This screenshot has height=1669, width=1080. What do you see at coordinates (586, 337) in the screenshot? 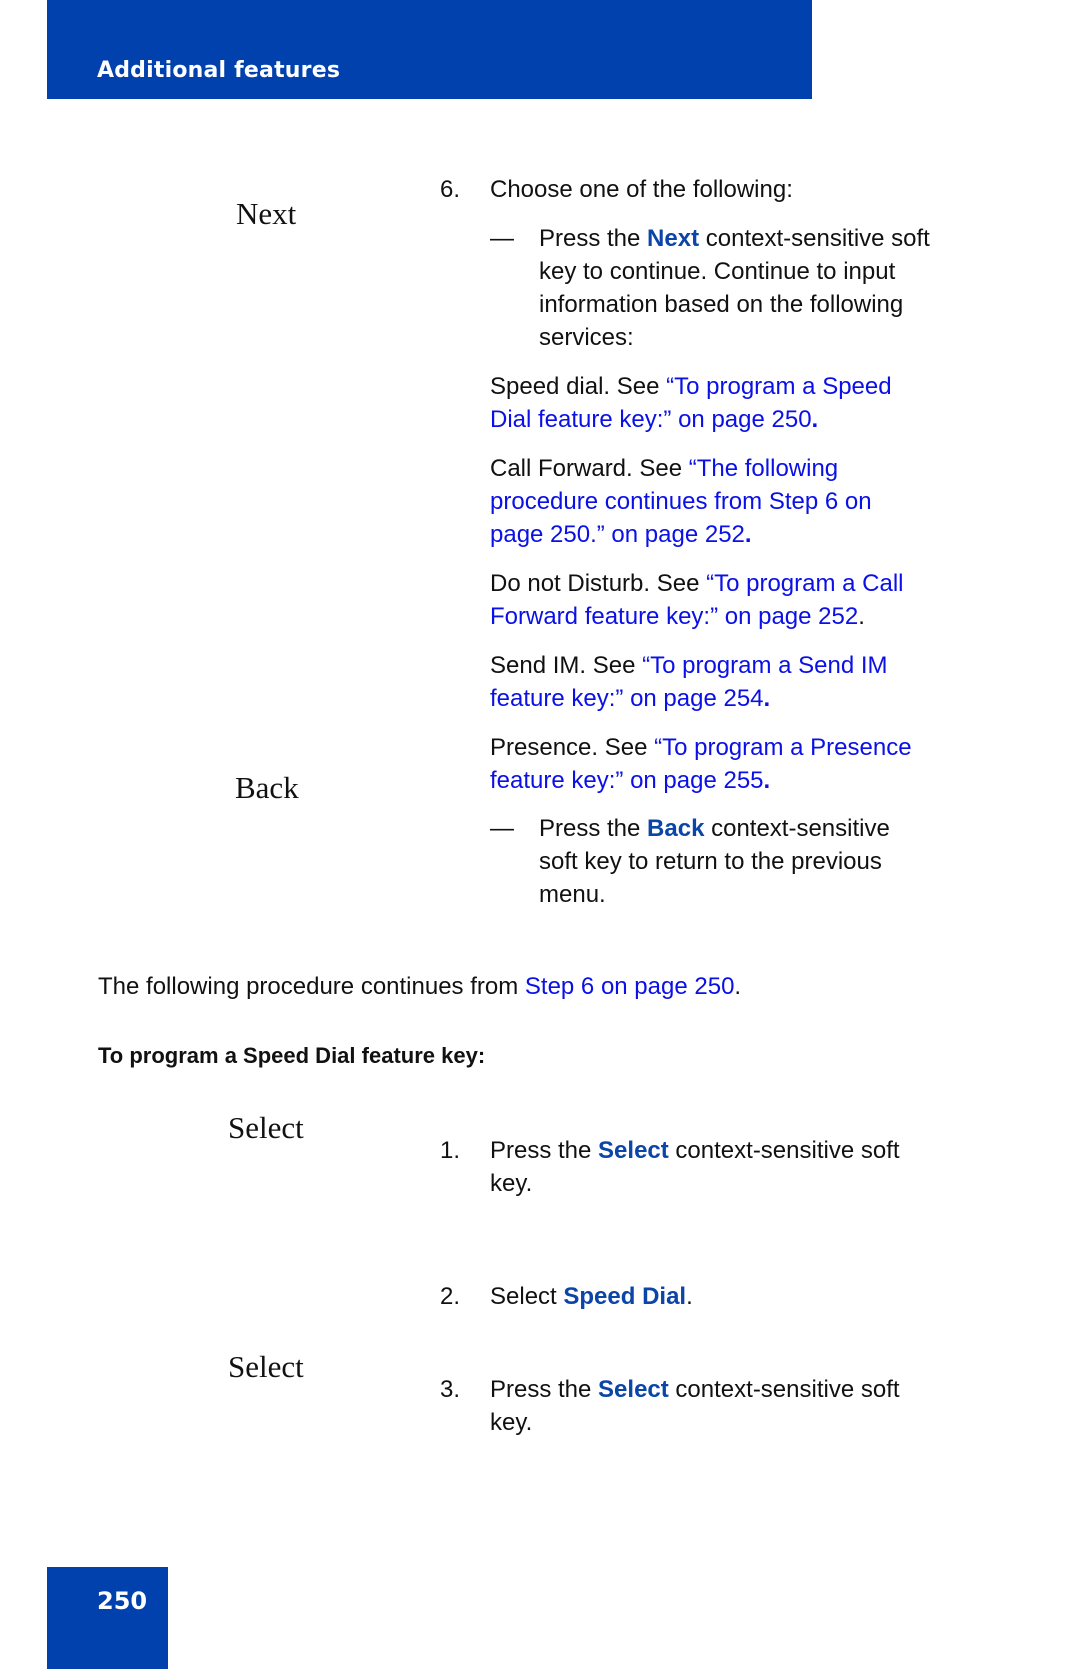
I see `next-option-line4: services:` at bounding box center [586, 337].